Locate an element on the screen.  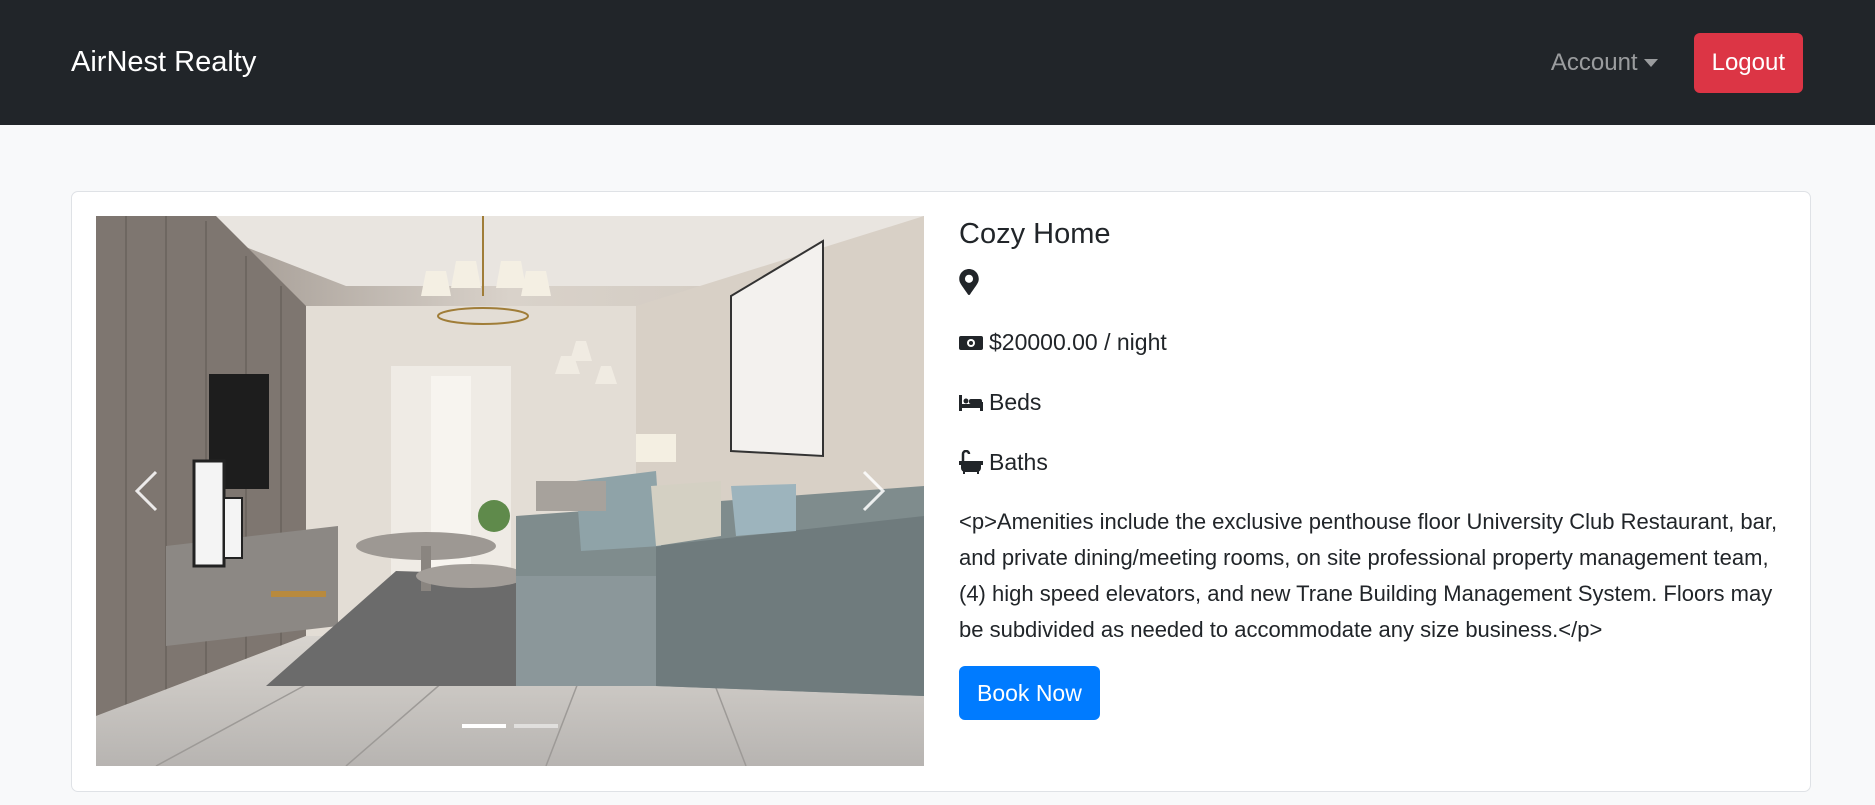
beds-text: Beds is located at coordinates (1015, 401).